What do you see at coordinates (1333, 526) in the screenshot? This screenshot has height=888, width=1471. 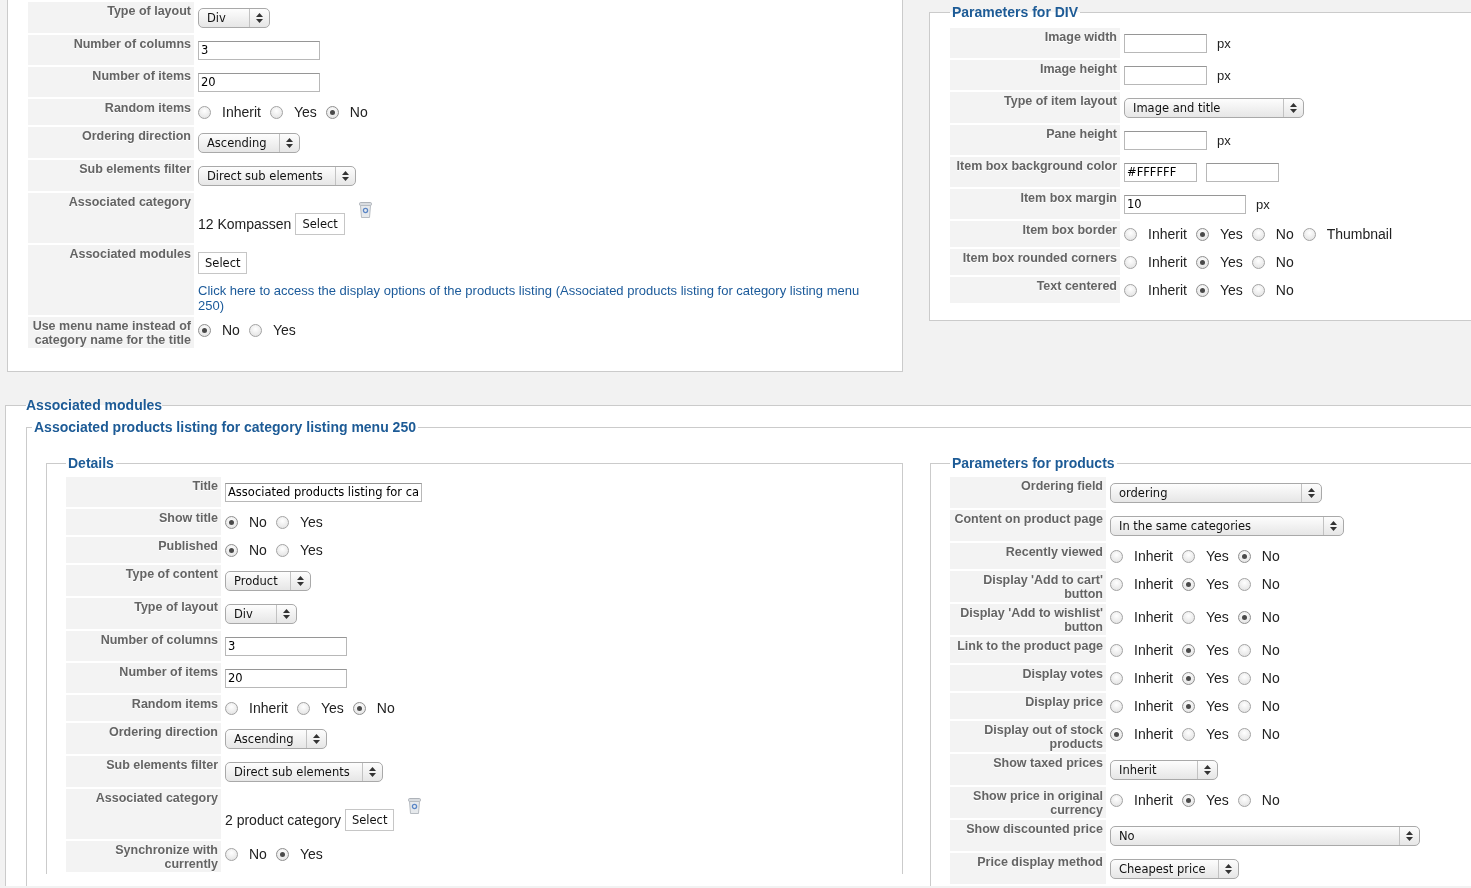 I see `up-down-arrows-icon` at bounding box center [1333, 526].